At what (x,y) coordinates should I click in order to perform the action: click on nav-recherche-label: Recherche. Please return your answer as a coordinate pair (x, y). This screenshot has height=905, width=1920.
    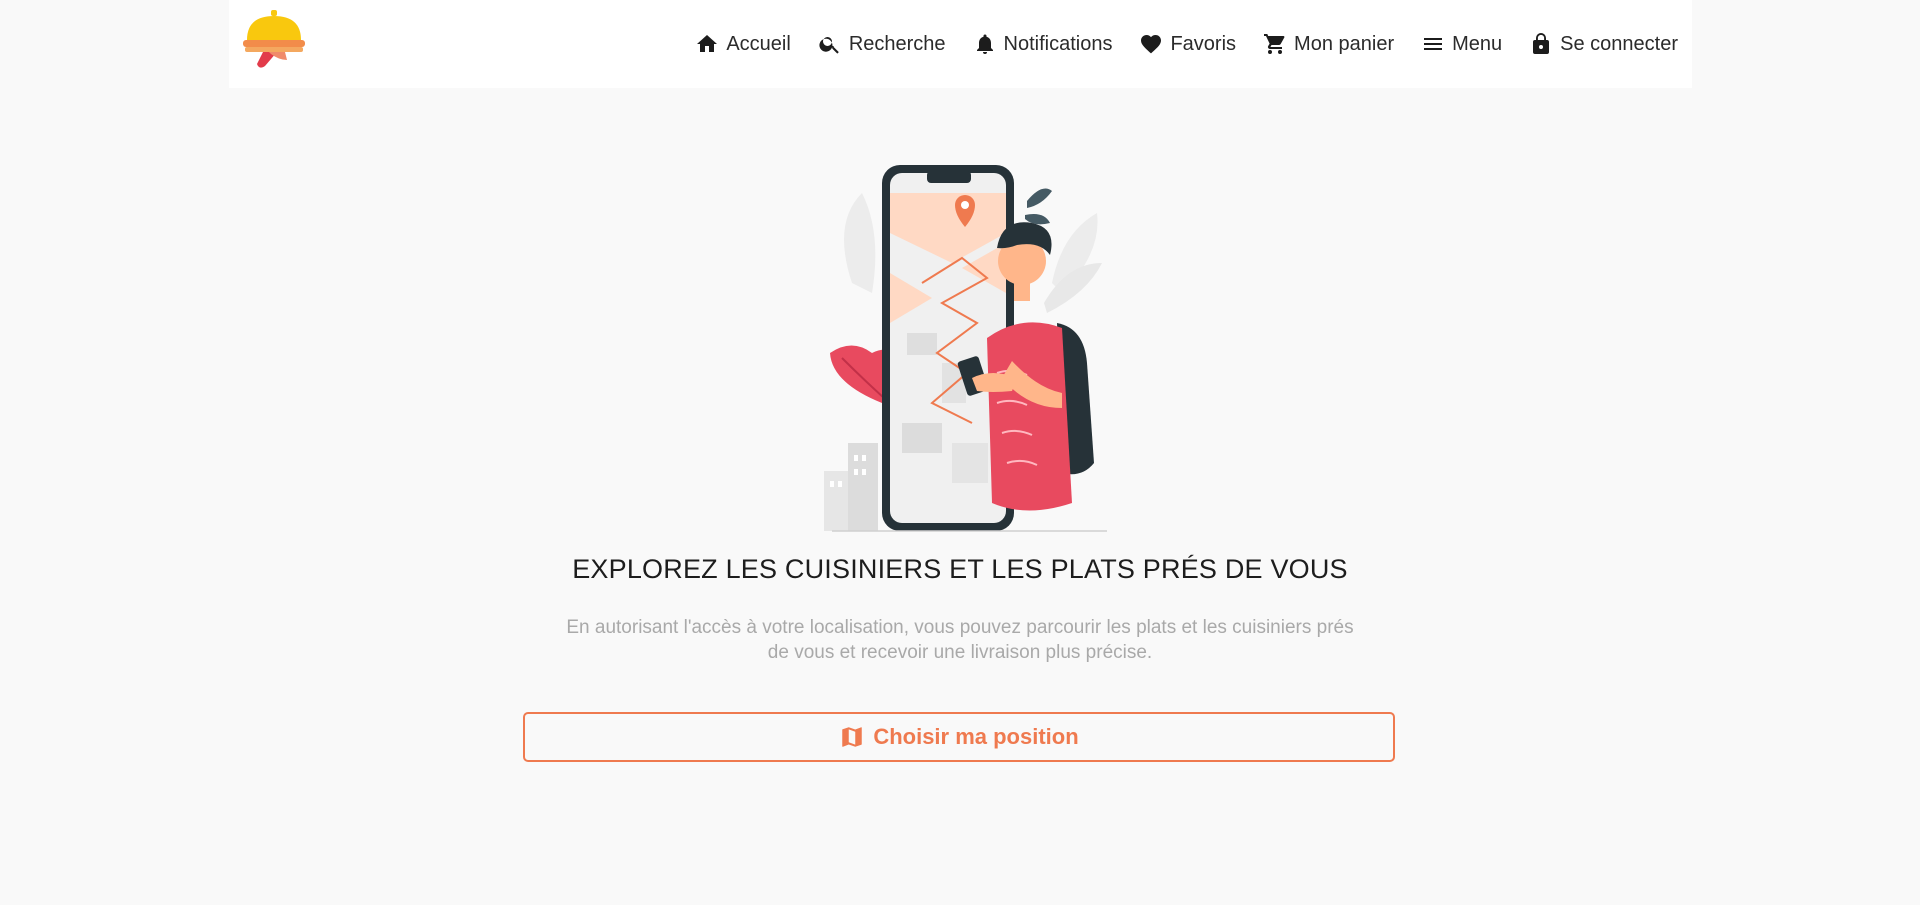
    Looking at the image, I should click on (897, 43).